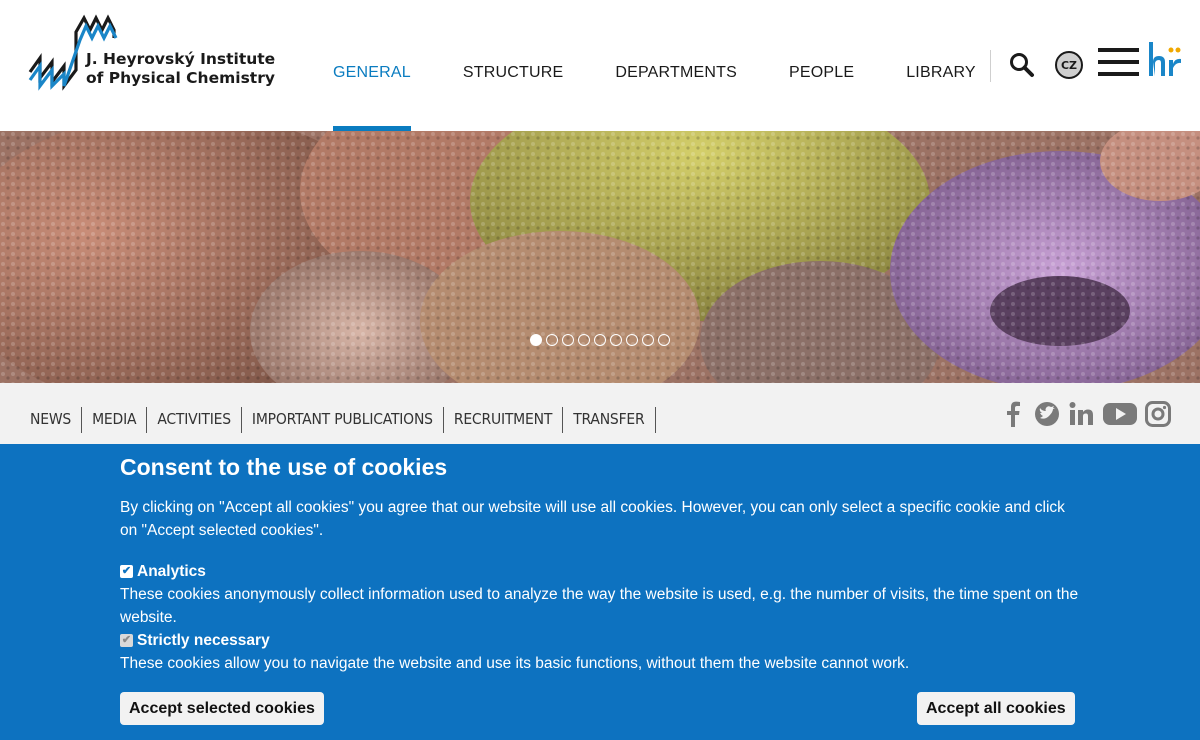  I want to click on nav-divider, so click(990, 66).